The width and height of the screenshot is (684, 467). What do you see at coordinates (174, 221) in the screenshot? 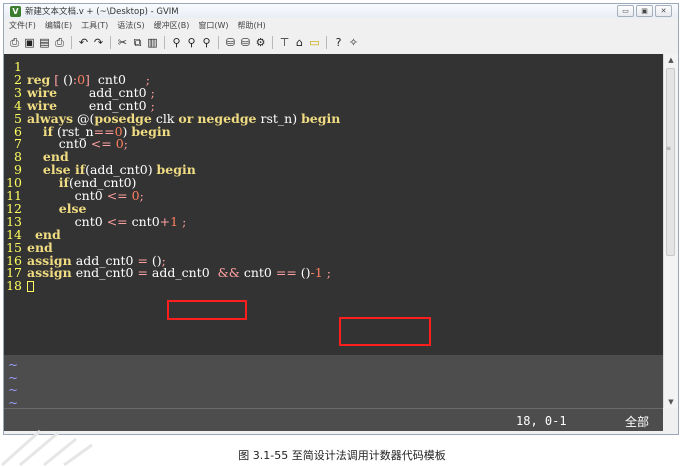
I see `code-token: 1` at bounding box center [174, 221].